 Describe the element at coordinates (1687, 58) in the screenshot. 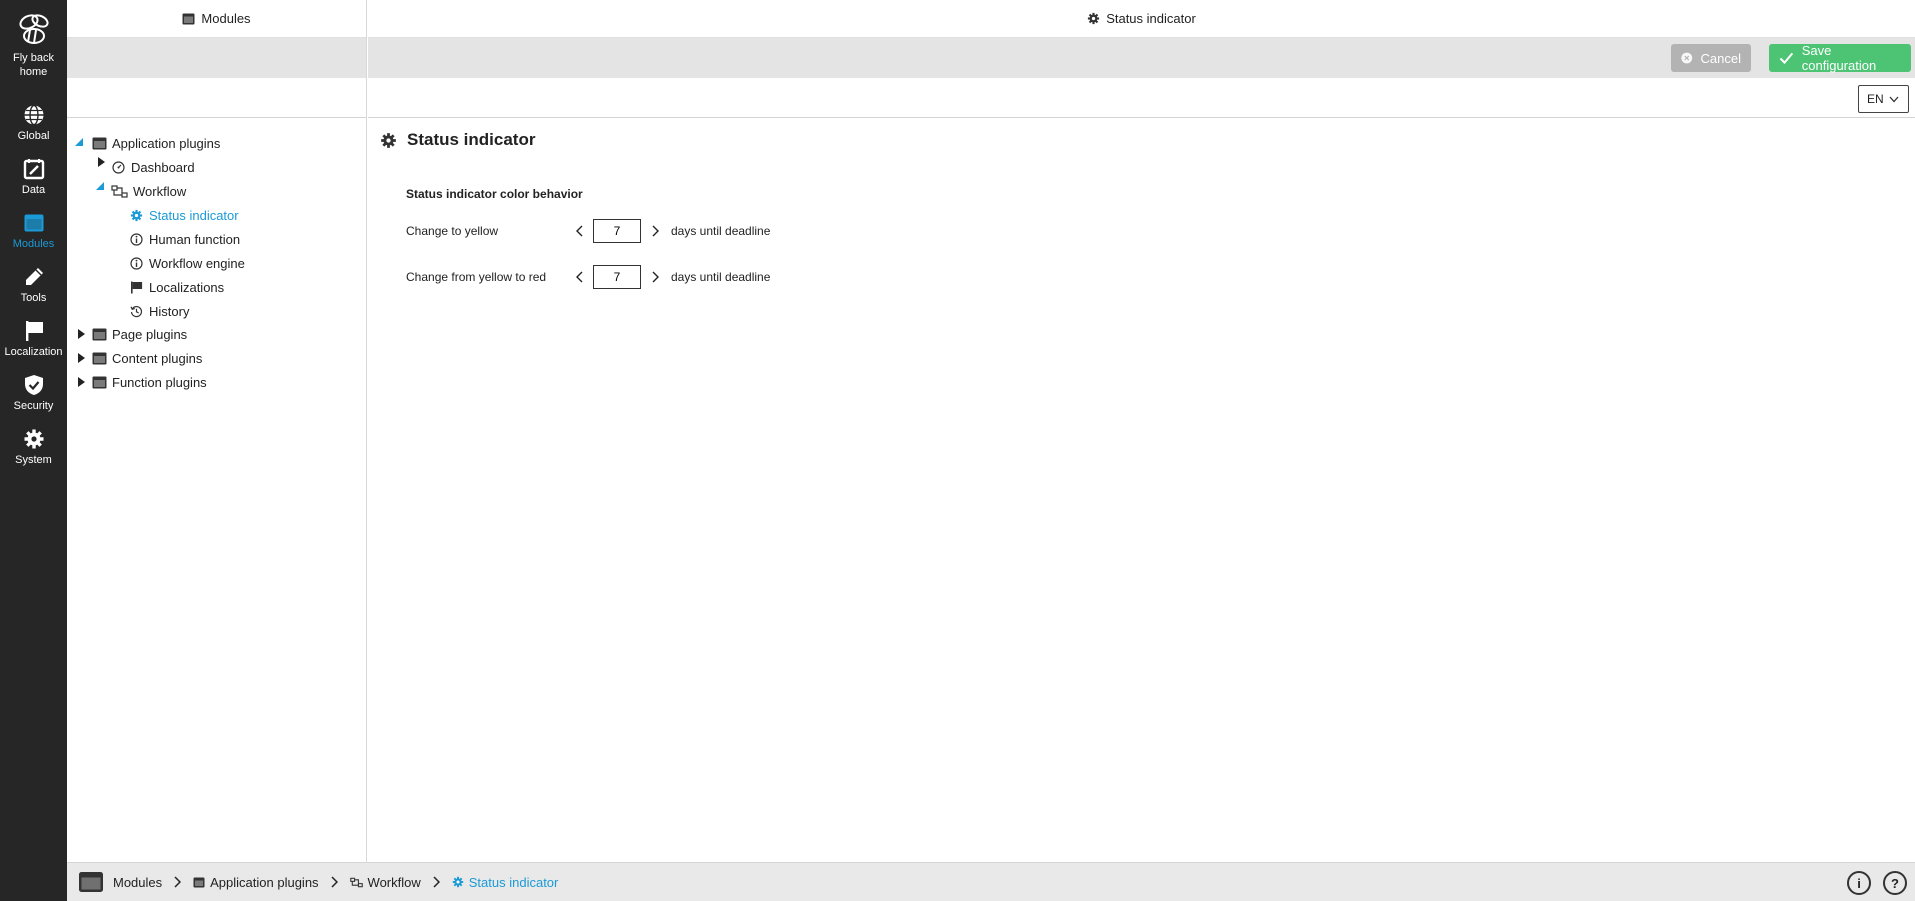

I see `close-circle-icon` at that location.